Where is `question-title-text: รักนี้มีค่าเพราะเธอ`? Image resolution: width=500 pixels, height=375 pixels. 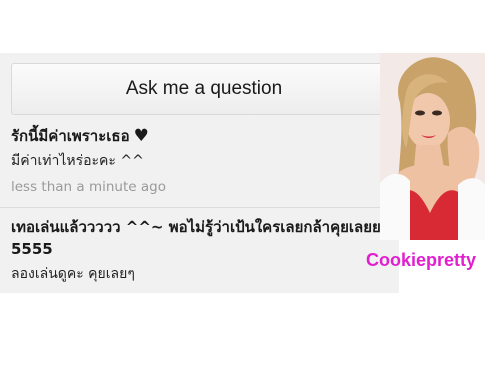
question-title-text: รักนี้มีค่าเพราะเธอ is located at coordinates (70, 136).